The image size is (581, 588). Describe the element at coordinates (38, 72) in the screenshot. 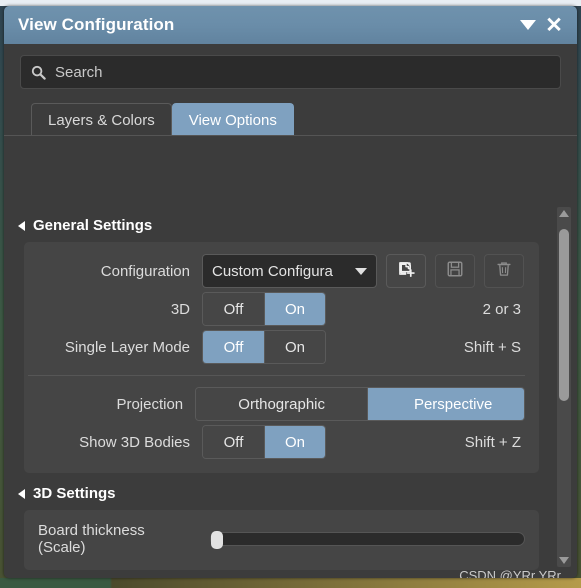

I see `search-icon` at that location.